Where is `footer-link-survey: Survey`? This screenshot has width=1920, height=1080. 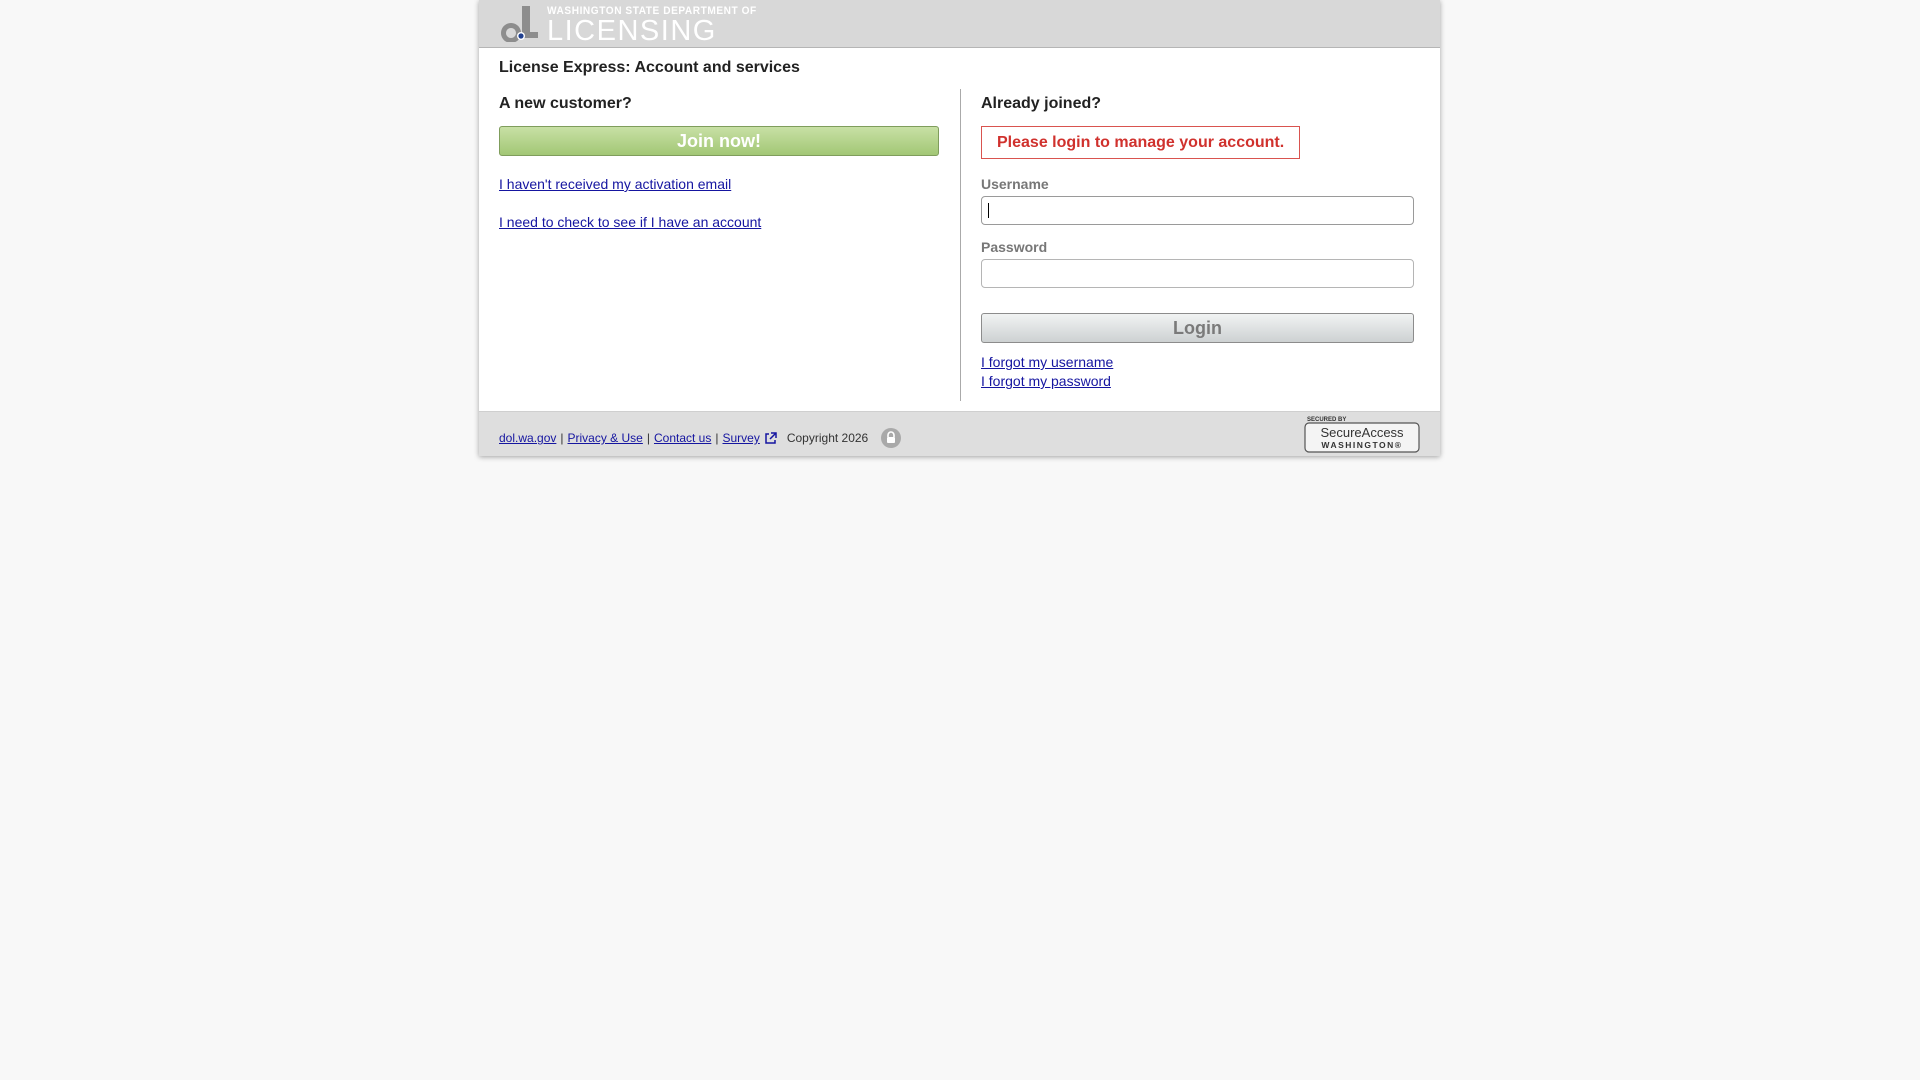
footer-link-survey: Survey is located at coordinates (740, 438).